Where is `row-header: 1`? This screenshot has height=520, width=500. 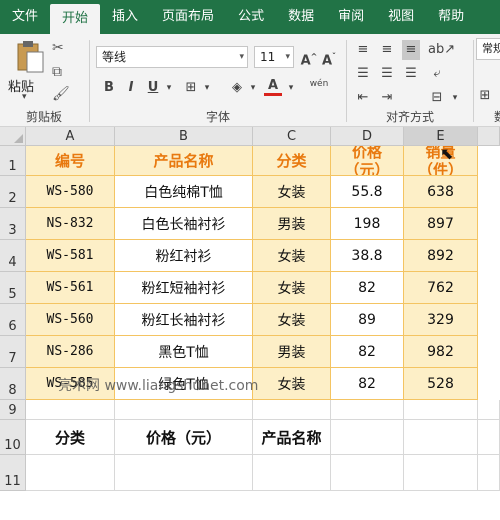 row-header: 1 is located at coordinates (13, 161).